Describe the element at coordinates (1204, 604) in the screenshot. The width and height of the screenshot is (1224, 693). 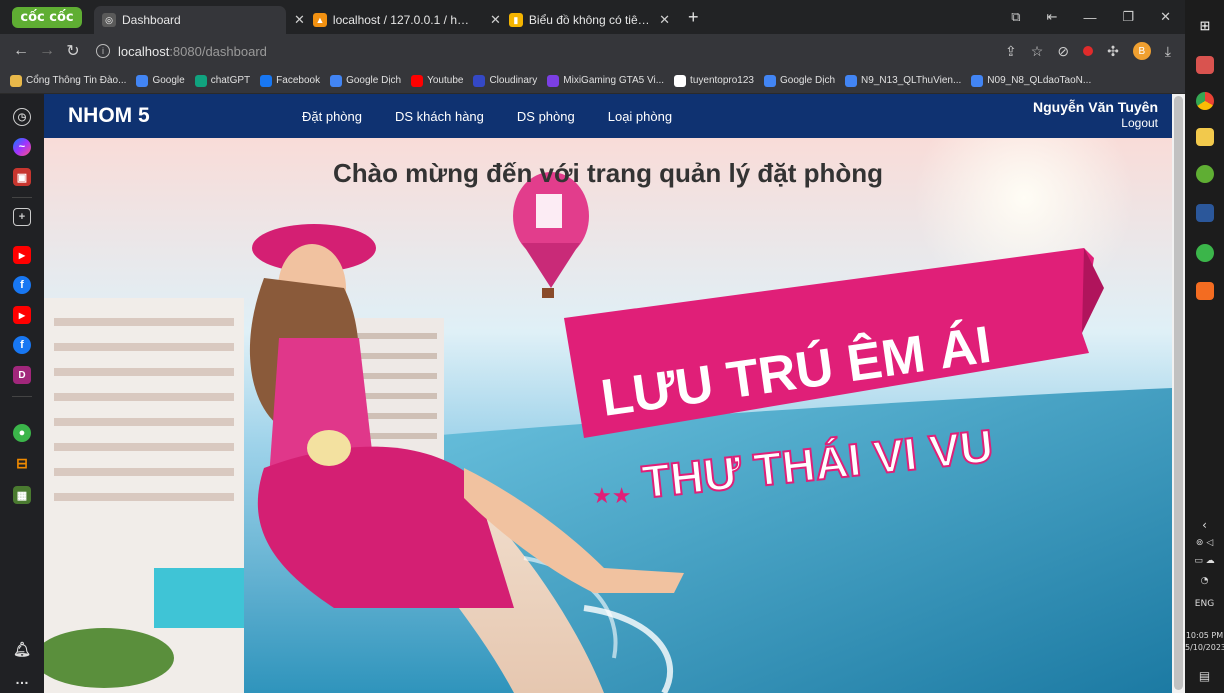
I see `language-indicator: ENG` at that location.